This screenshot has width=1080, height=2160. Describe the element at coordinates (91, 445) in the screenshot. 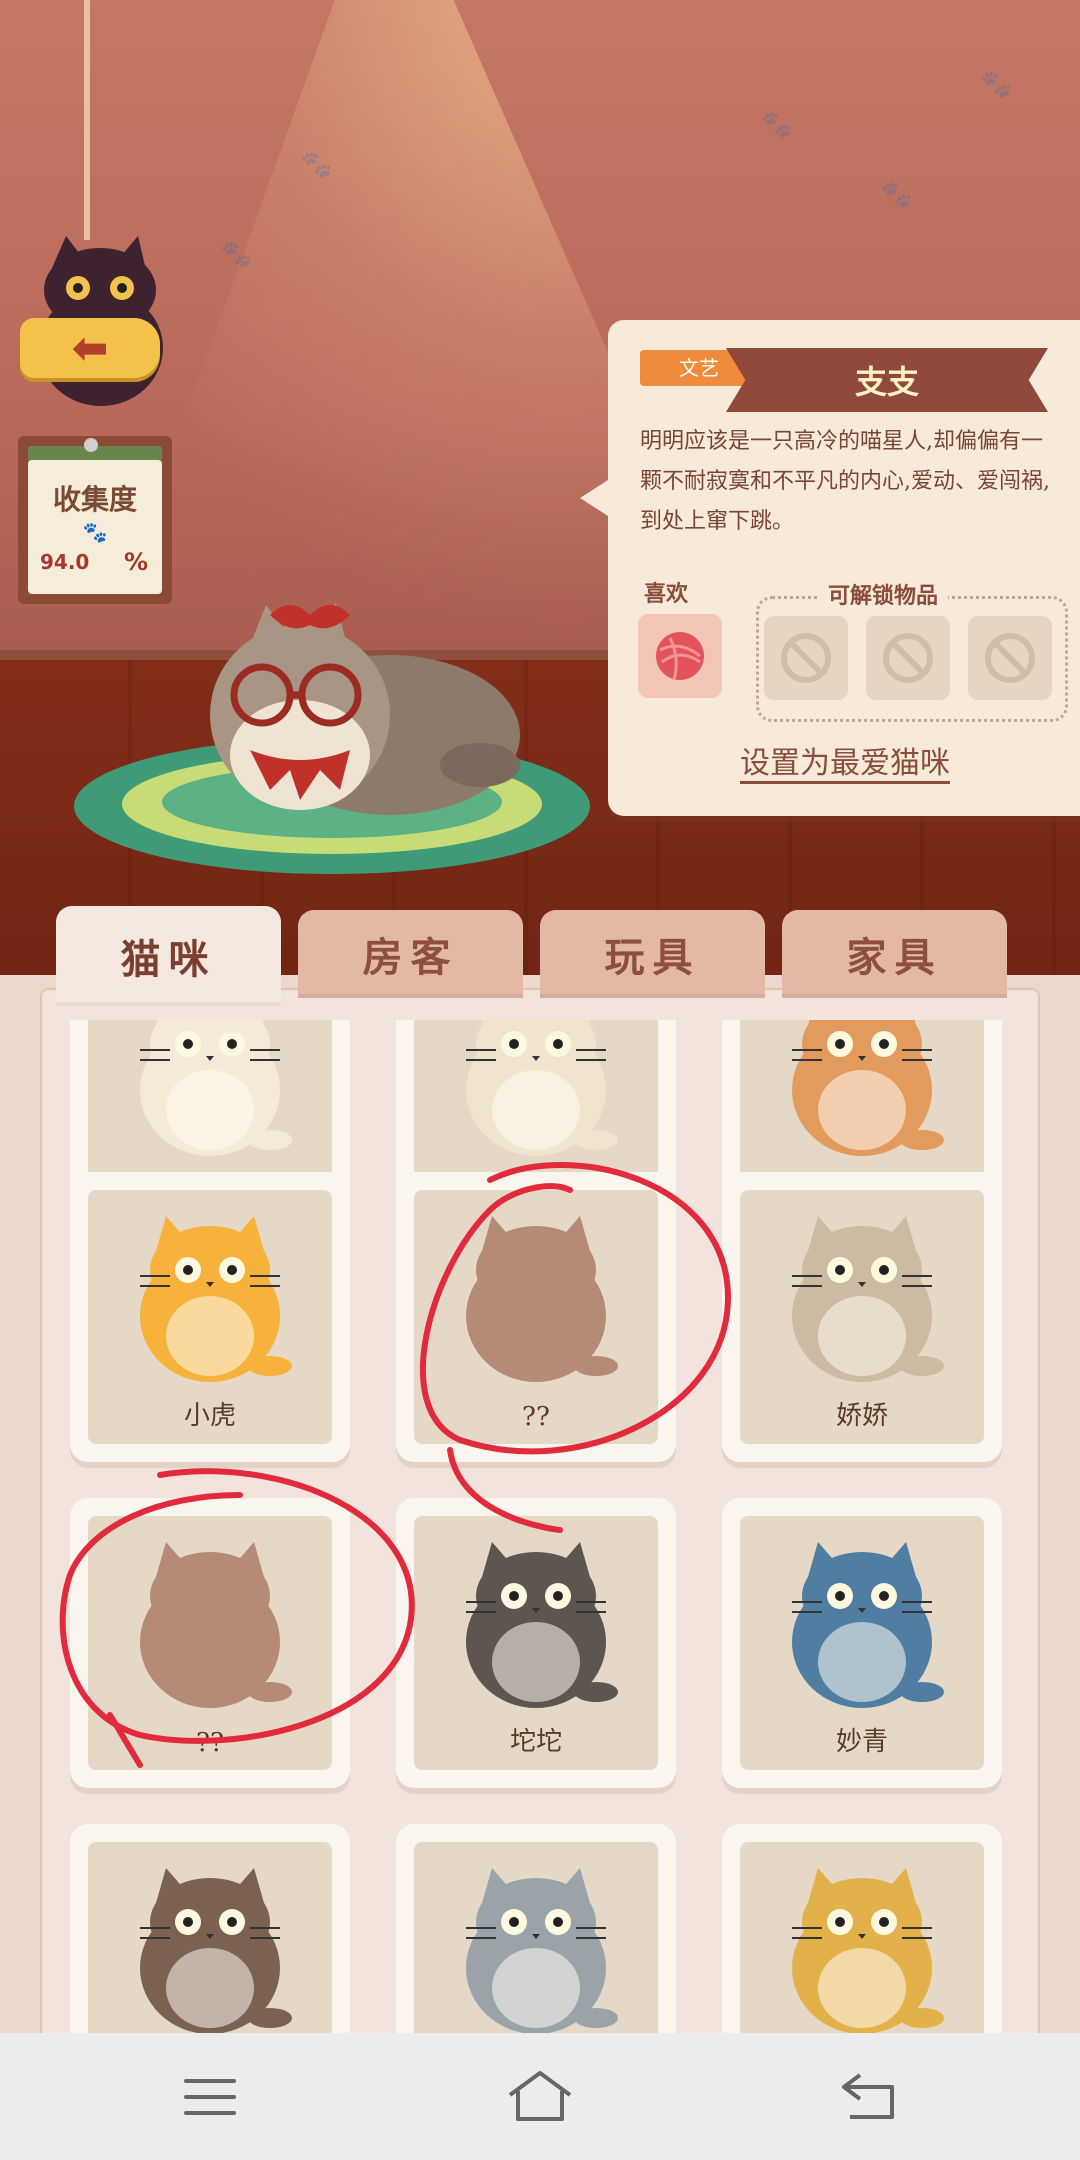

I see `pin-icon` at that location.